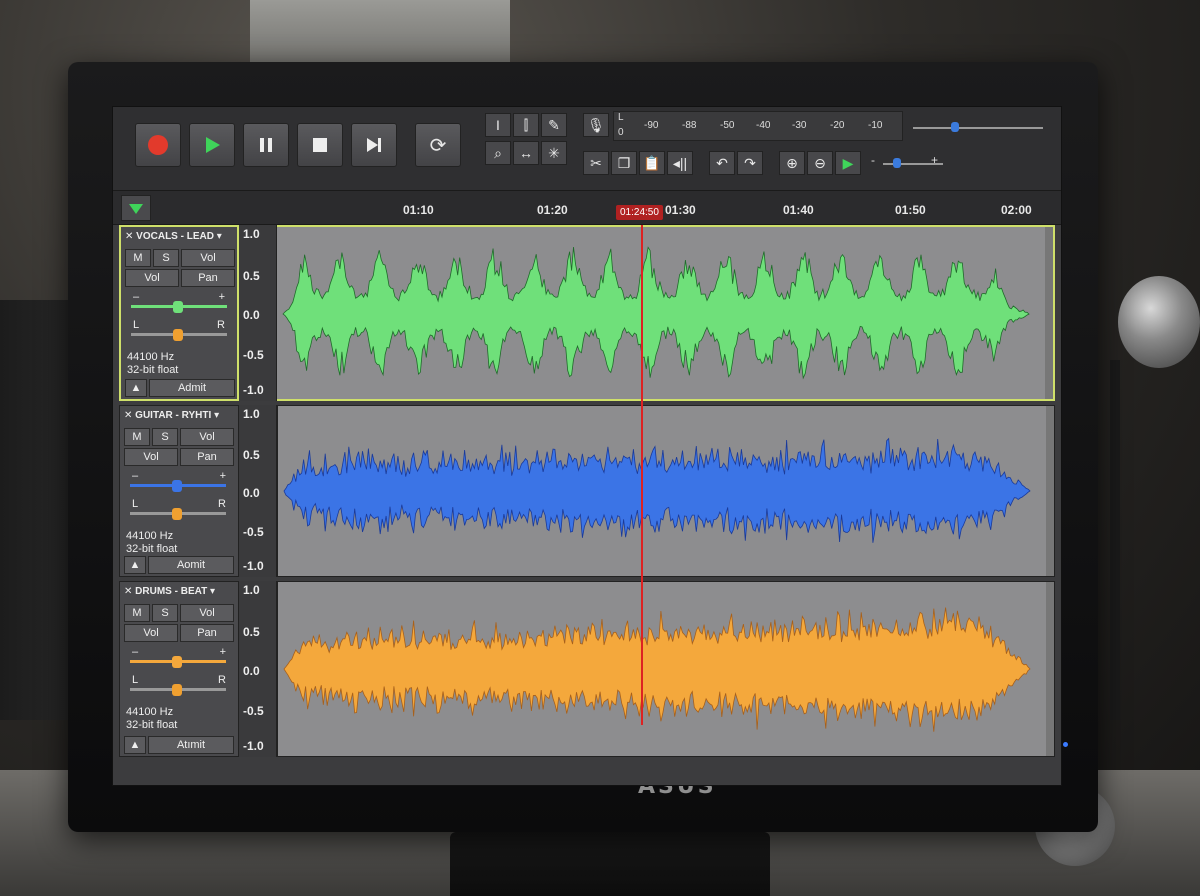 The height and width of the screenshot is (896, 1200). What do you see at coordinates (191, 745) in the screenshot?
I see `track-action-button: Atımit` at bounding box center [191, 745].